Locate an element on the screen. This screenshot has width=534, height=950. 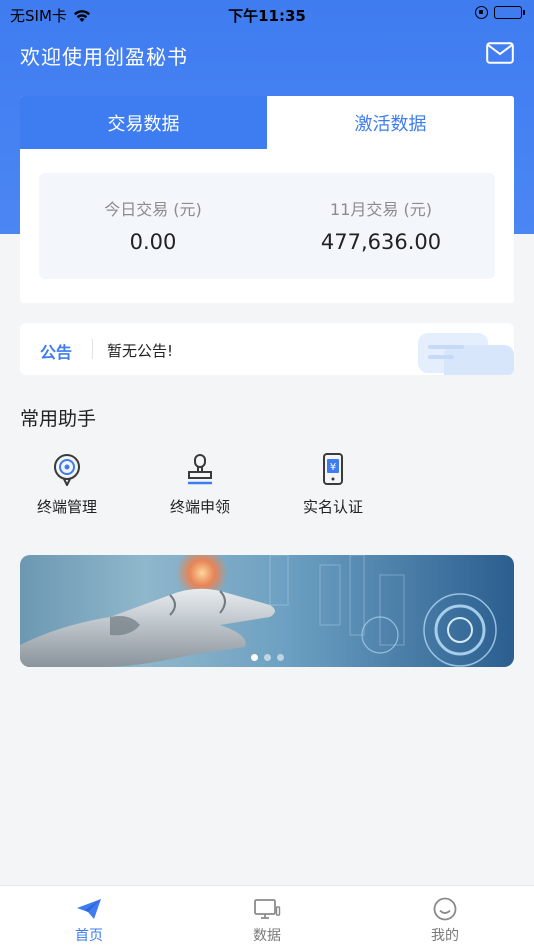
tabbar-item-data: 数据 is located at coordinates (267, 918).